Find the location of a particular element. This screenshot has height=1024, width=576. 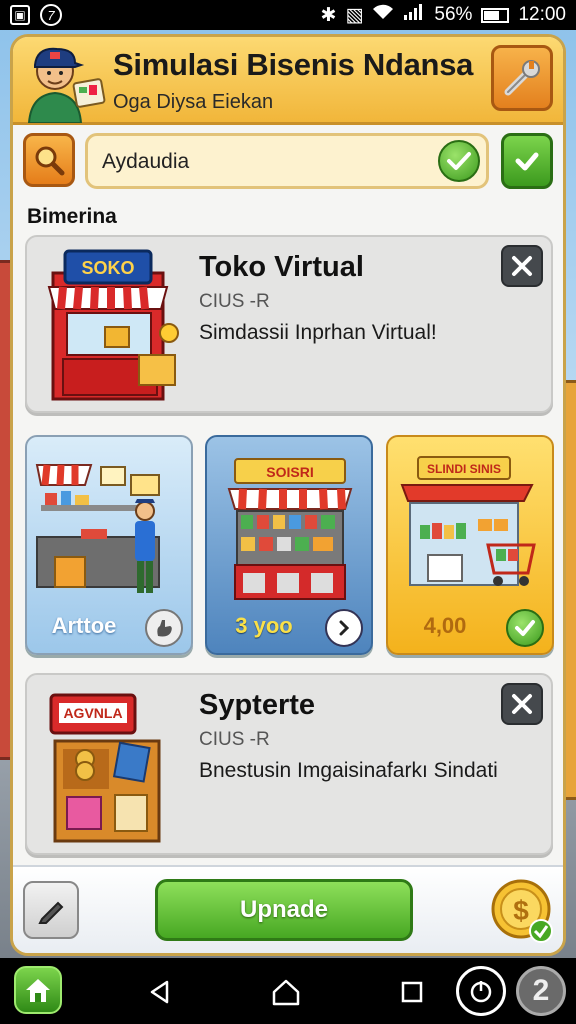

tile-mini-market: SLINDI SINIS 4,00 is located at coordinates (470, 545).